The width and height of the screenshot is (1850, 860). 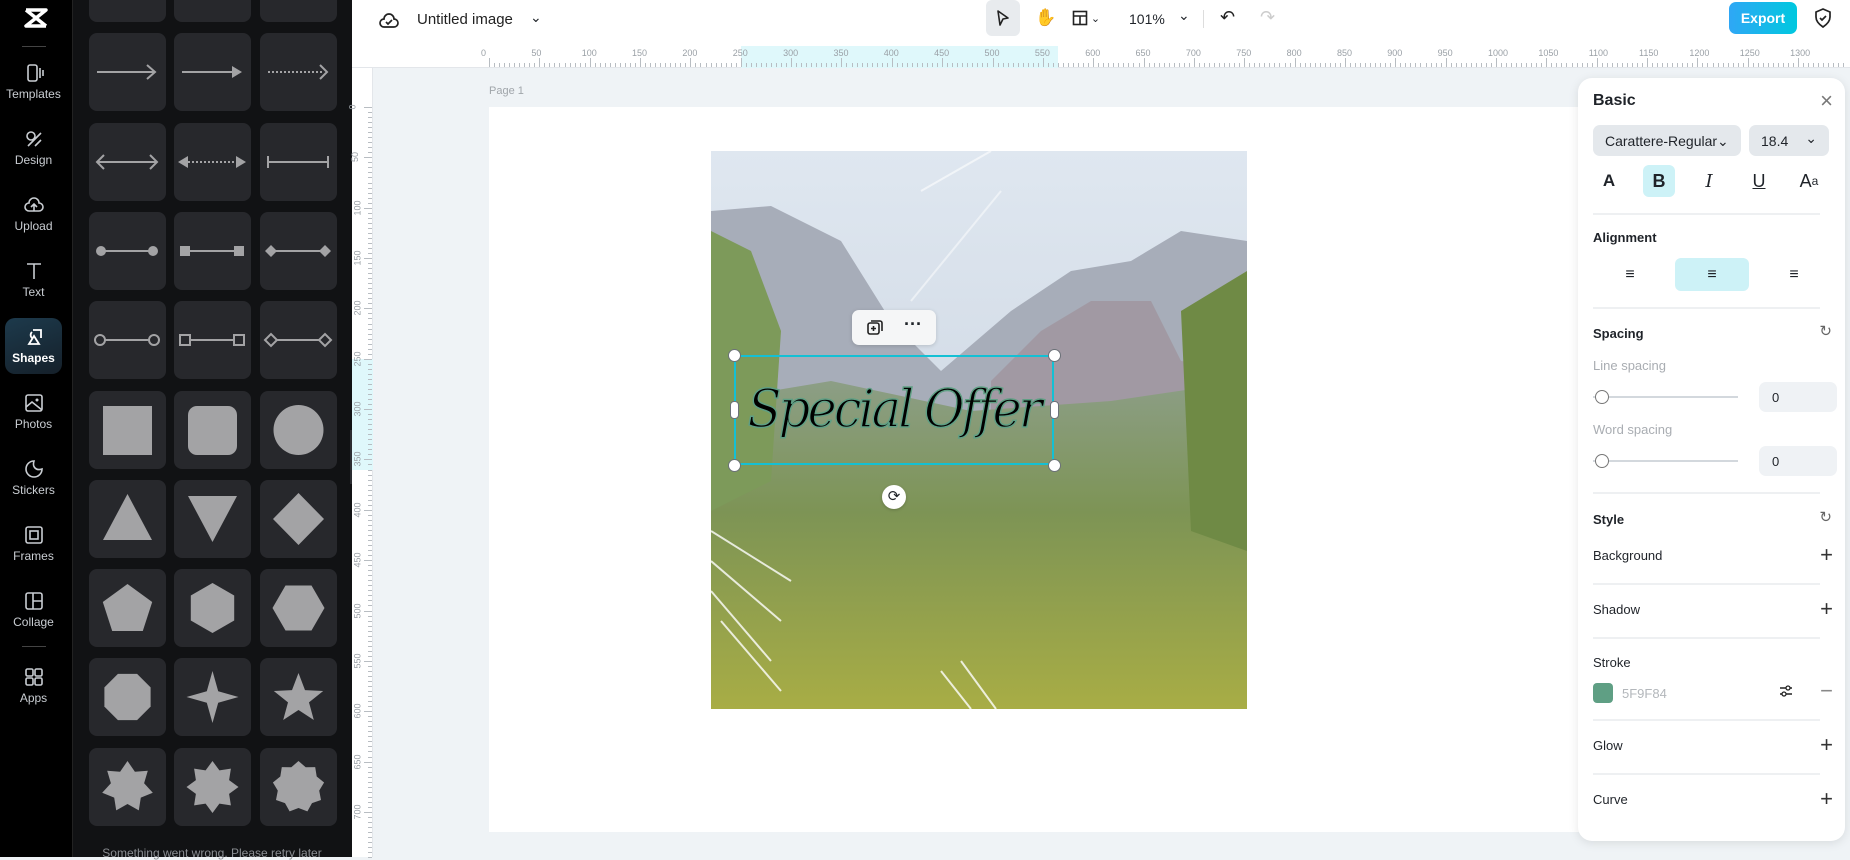 I want to click on underline-button: U, so click(x=1759, y=181).